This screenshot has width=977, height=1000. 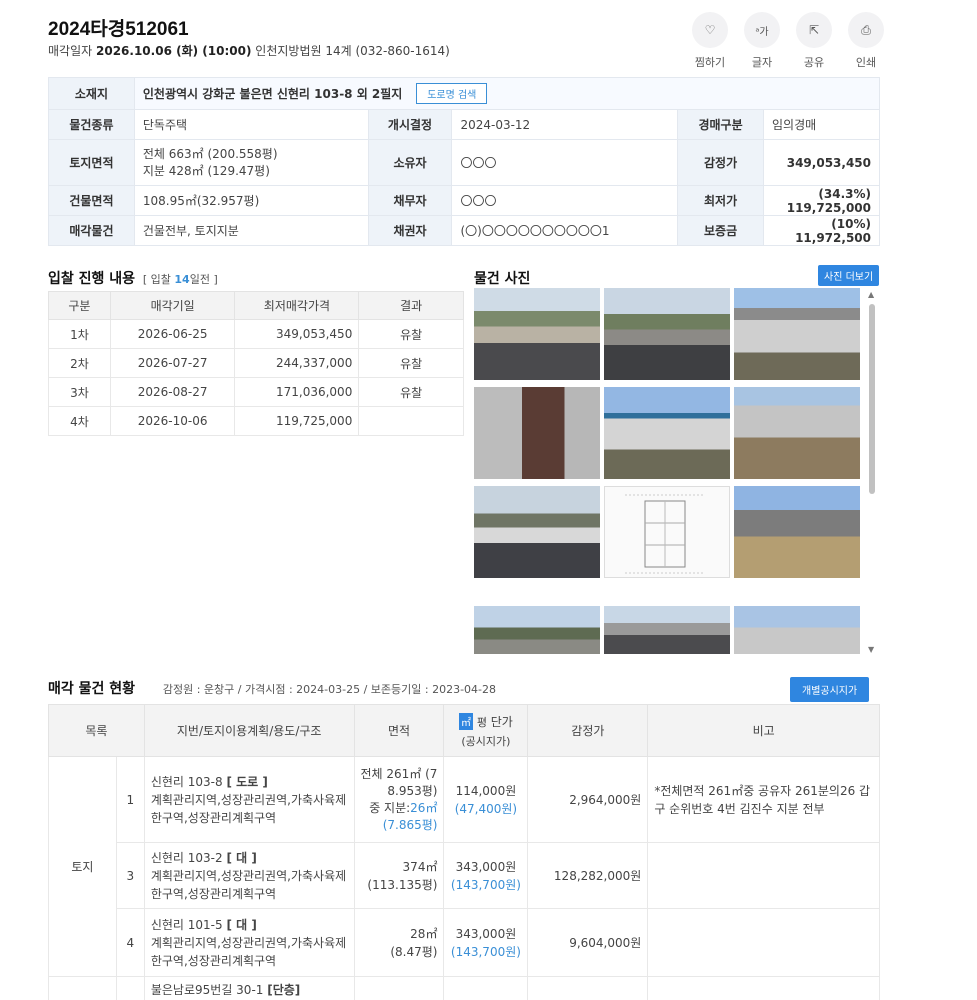 I want to click on bid-col-result: 결과, so click(x=411, y=305).